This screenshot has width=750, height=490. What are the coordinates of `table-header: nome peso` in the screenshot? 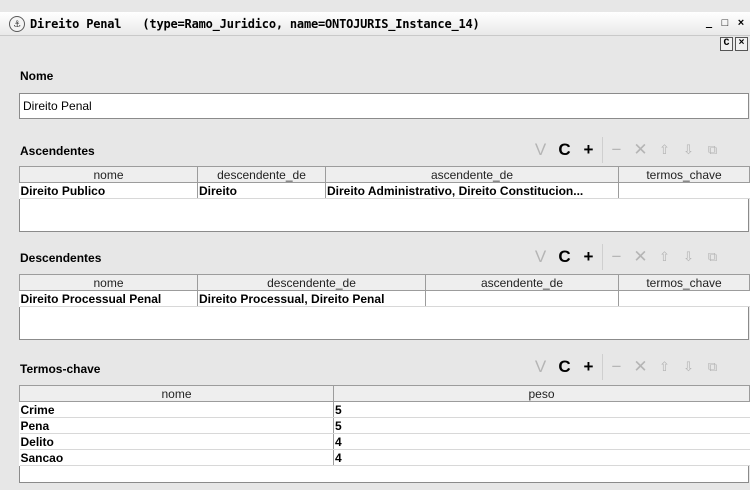 It's located at (384, 393).